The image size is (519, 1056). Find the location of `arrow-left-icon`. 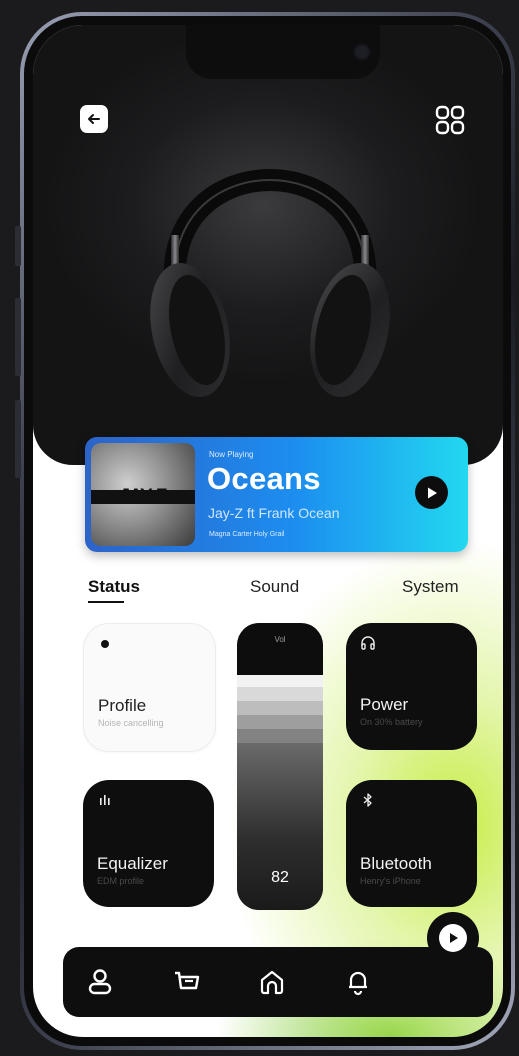

arrow-left-icon is located at coordinates (94, 119).